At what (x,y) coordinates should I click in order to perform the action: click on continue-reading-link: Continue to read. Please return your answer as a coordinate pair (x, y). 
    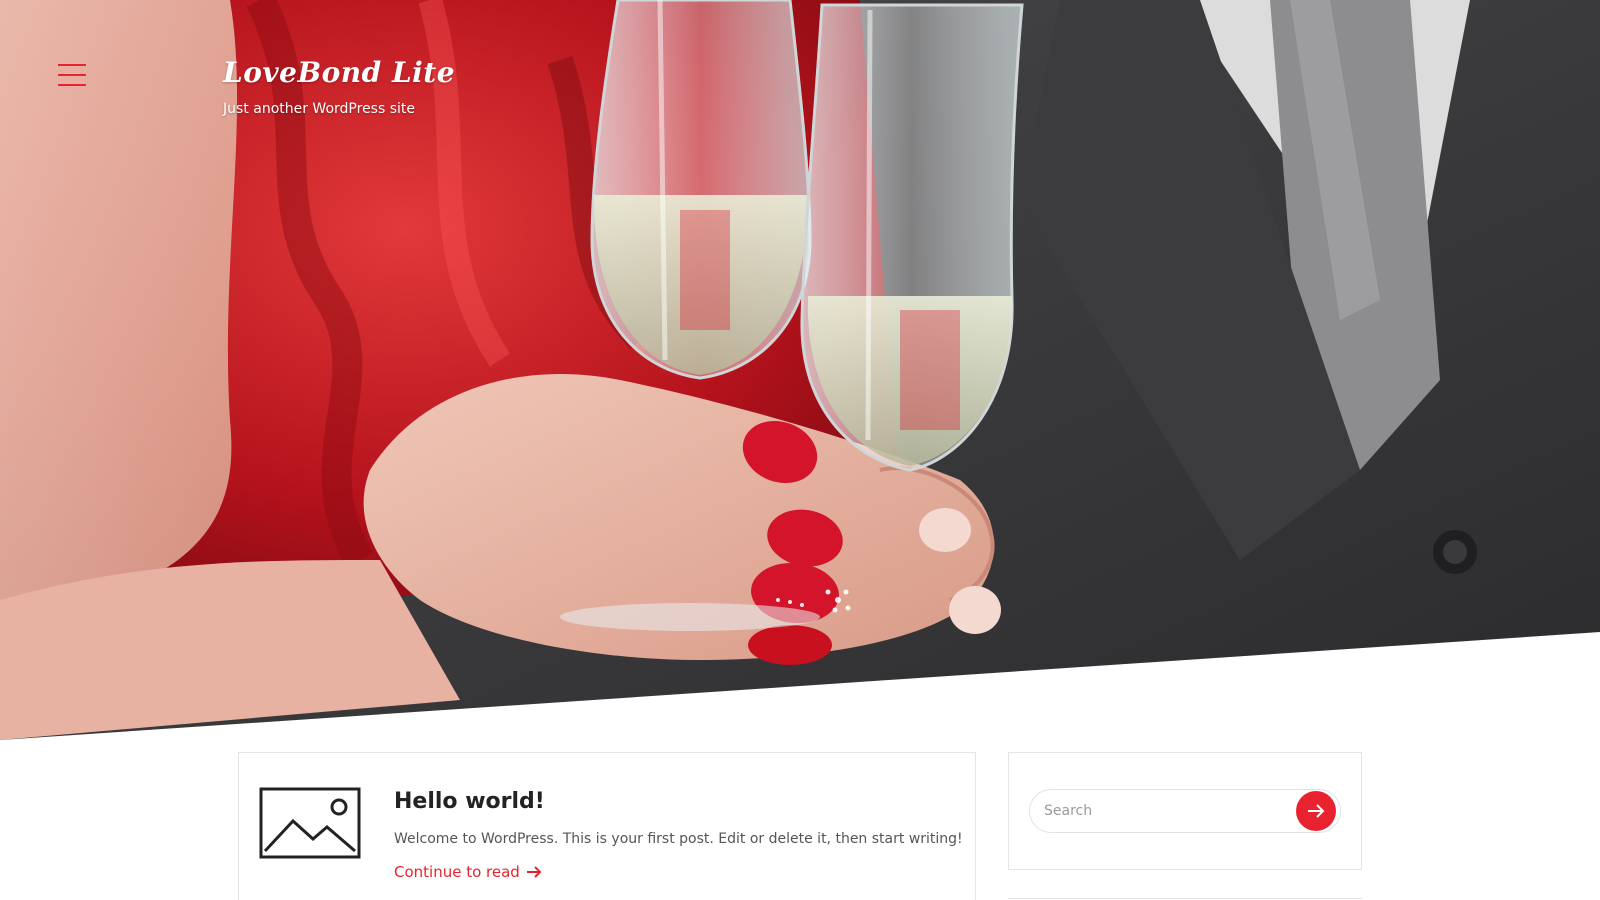
    Looking at the image, I should click on (468, 872).